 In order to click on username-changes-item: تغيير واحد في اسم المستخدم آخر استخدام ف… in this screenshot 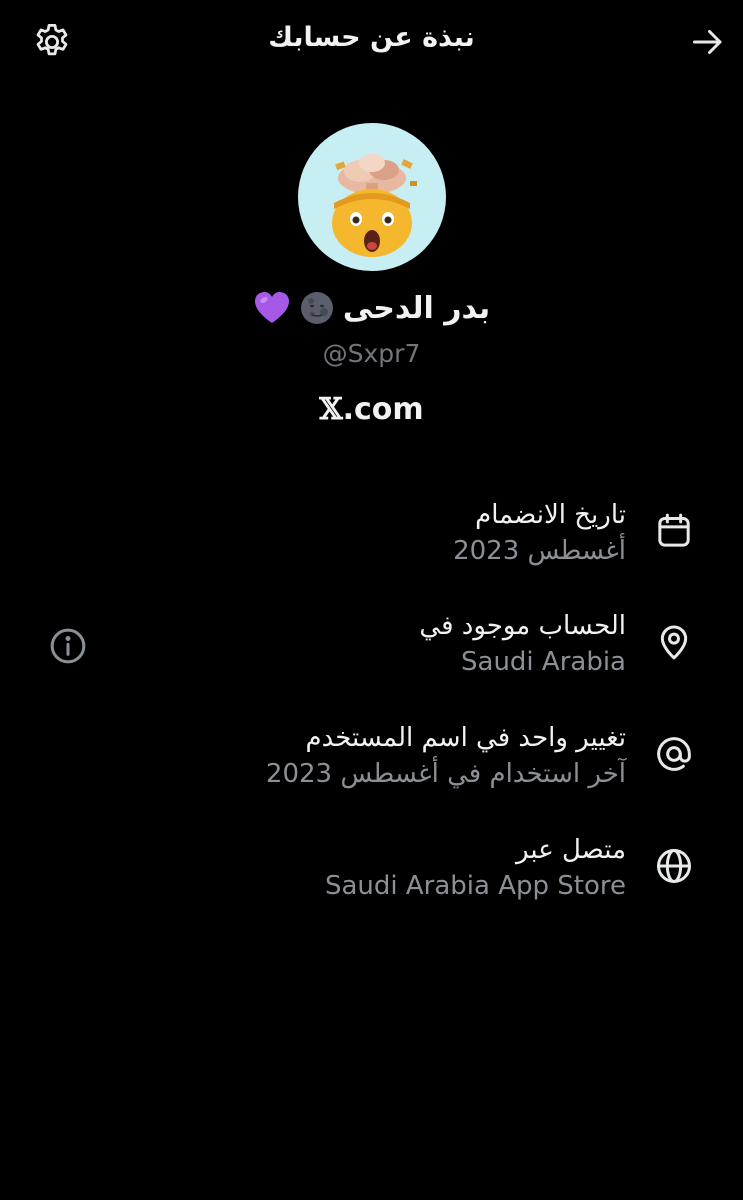, I will do `click(371, 770)`.